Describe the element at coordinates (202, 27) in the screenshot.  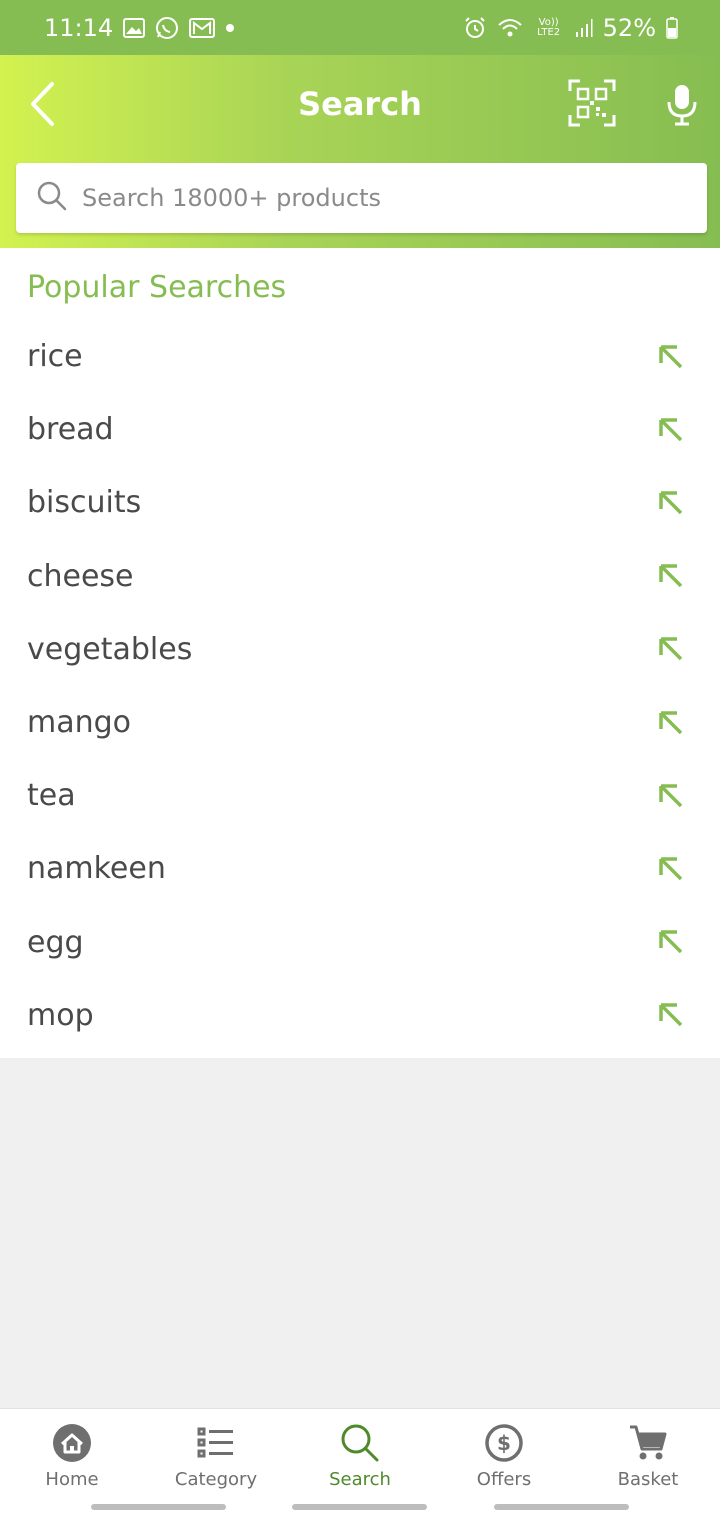
I see `gmail-icon` at that location.